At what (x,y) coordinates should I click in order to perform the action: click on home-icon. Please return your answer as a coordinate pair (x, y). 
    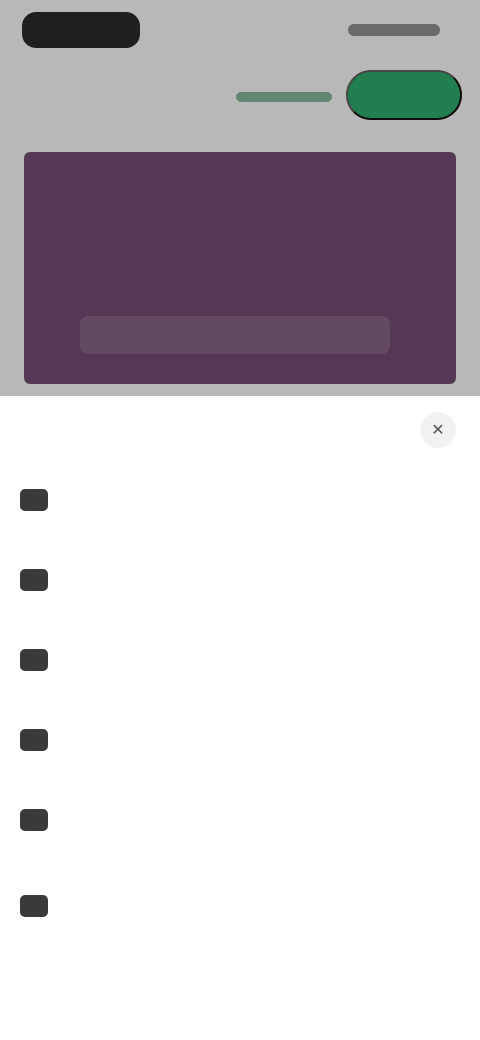
    Looking at the image, I should click on (34, 500).